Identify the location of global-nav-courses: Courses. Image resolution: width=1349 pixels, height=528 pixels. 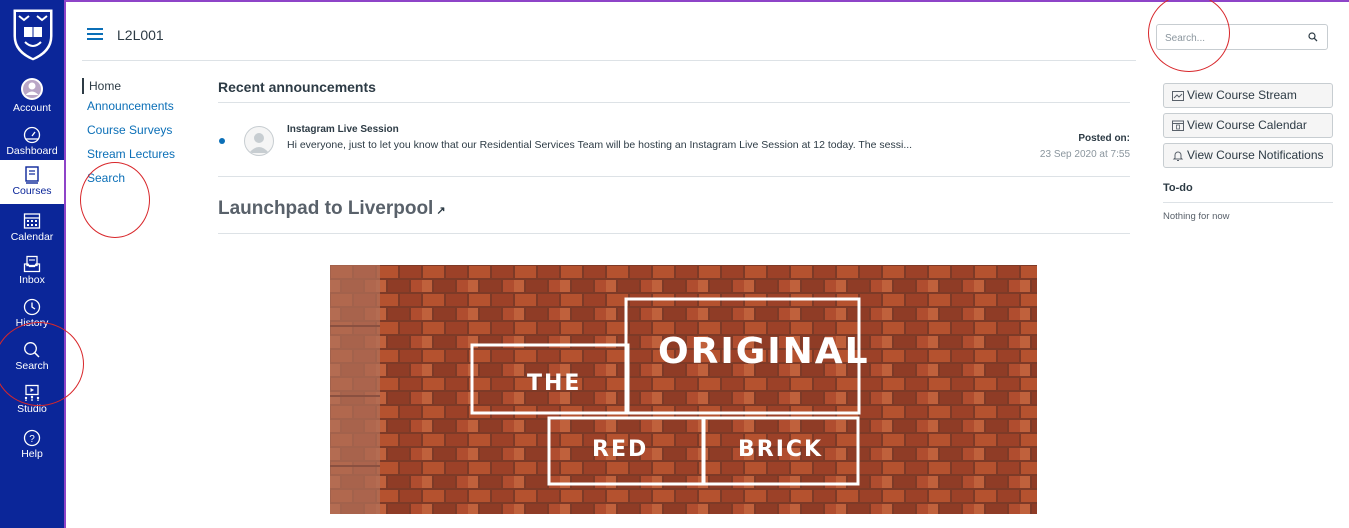
(32, 182).